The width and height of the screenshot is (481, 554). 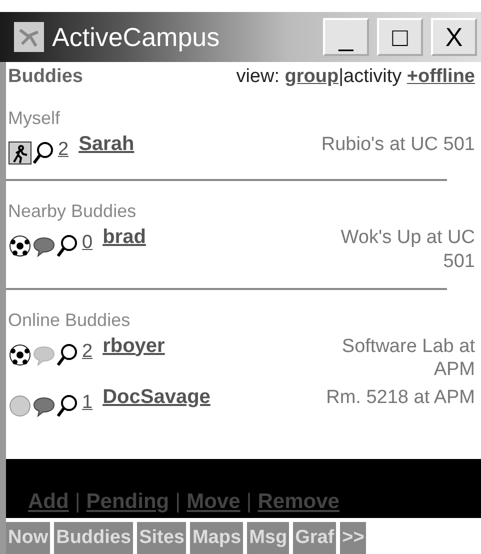 I want to click on ball-icon, so click(x=20, y=406).